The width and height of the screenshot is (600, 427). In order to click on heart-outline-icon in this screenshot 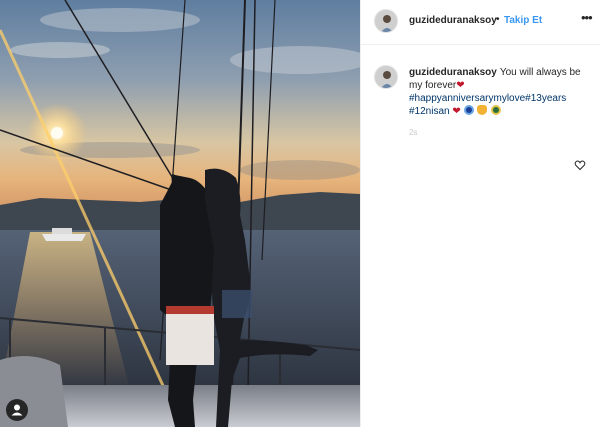, I will do `click(580, 165)`.